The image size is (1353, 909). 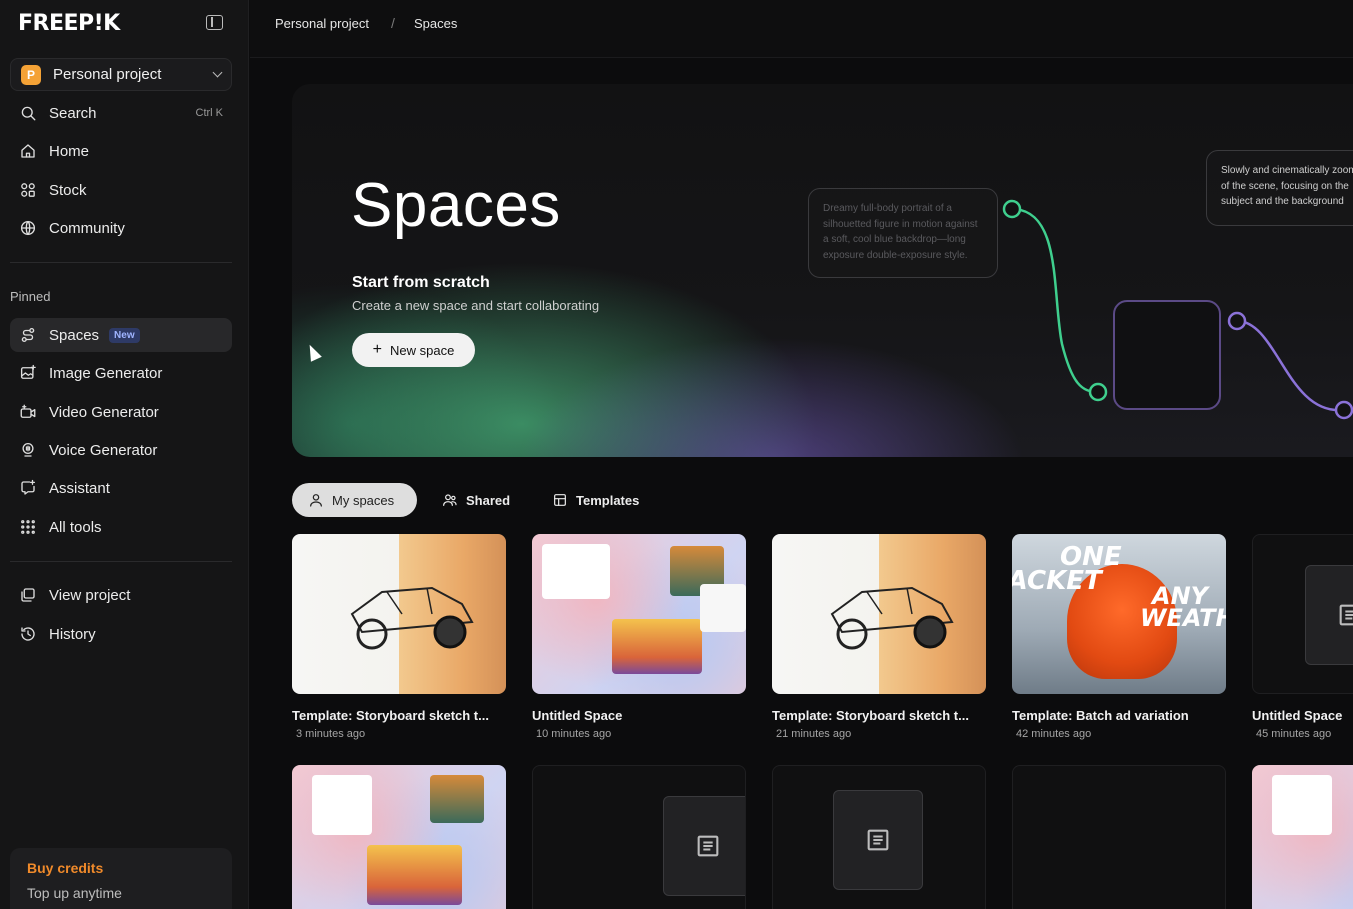 I want to click on home-icon, so click(x=28, y=151).